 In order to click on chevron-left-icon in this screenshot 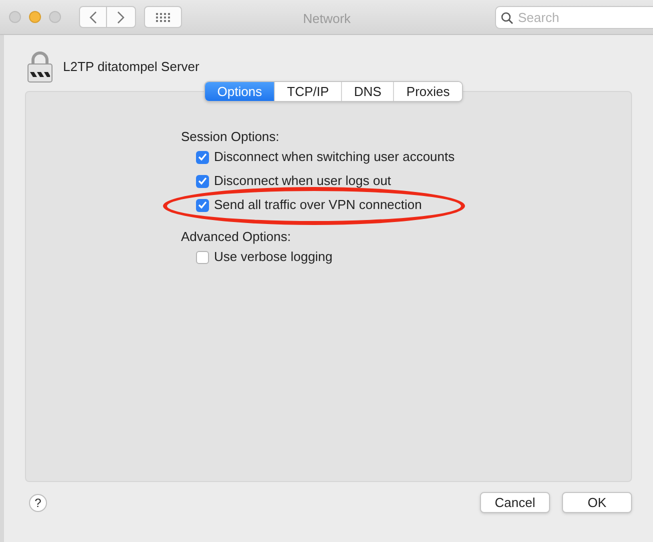, I will do `click(93, 17)`.